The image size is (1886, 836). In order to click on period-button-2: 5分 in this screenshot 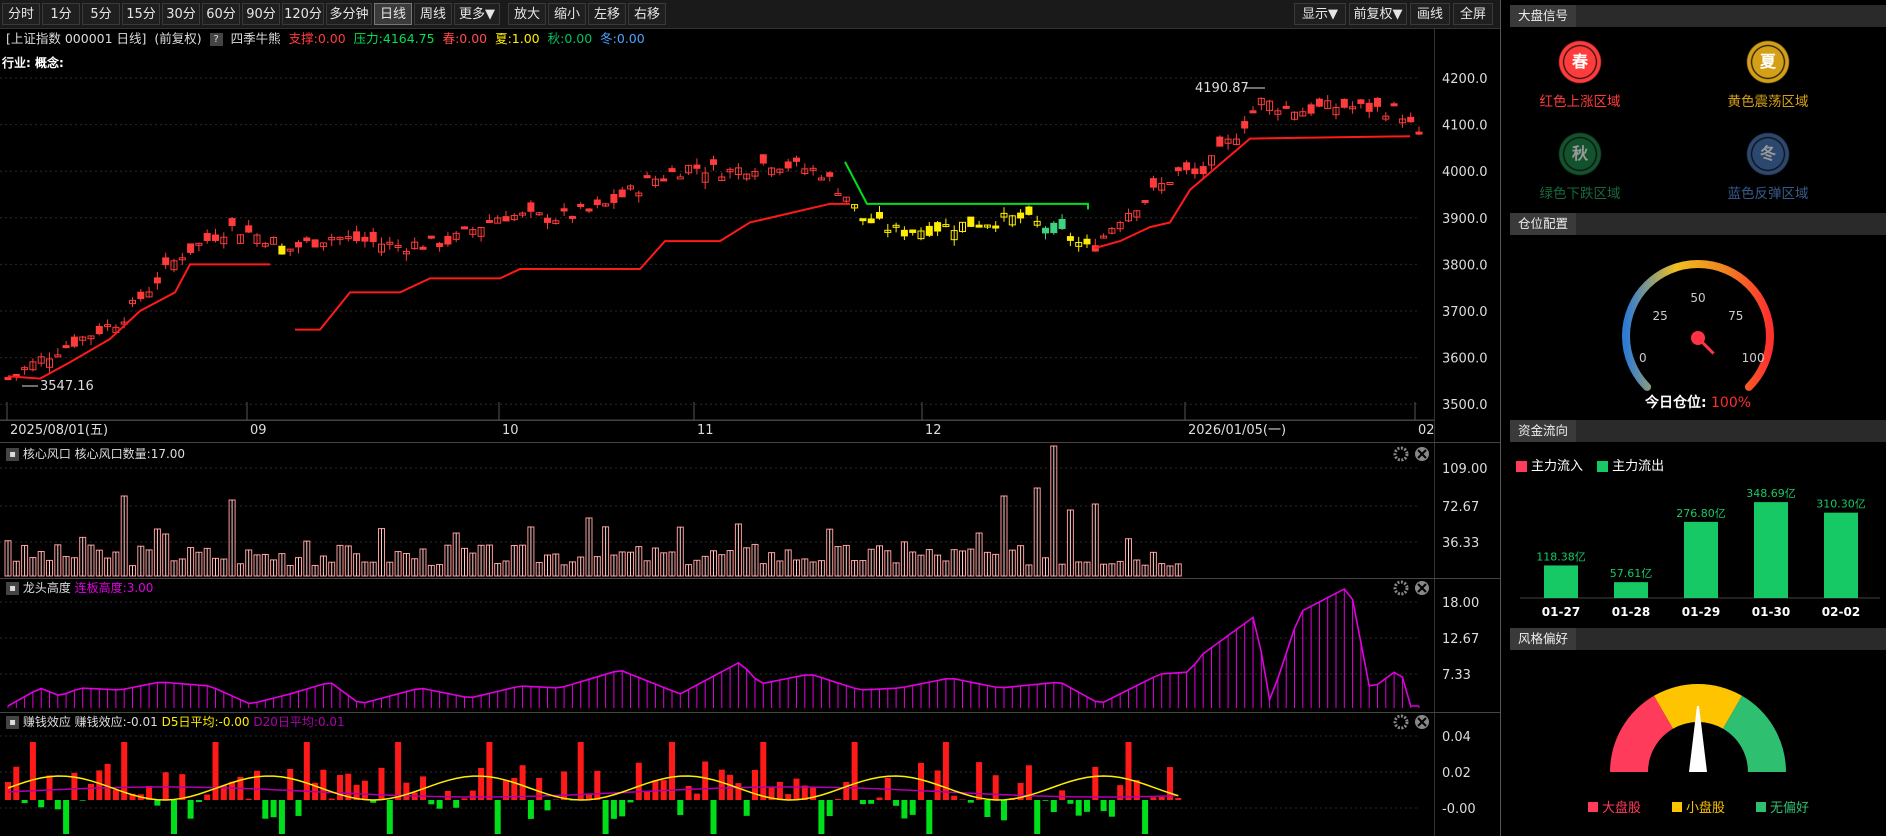, I will do `click(101, 14)`.